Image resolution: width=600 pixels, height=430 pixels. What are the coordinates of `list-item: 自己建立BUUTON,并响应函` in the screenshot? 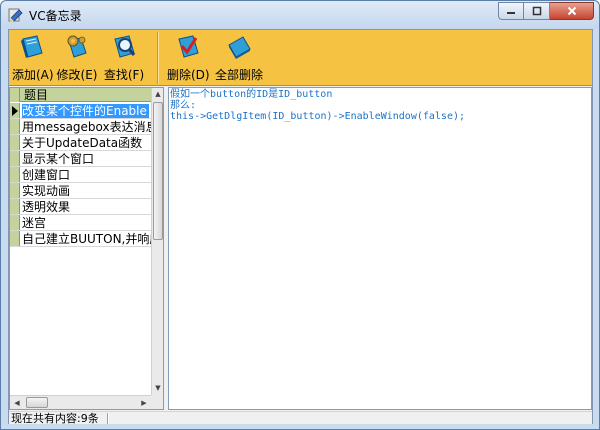 It's located at (80, 239).